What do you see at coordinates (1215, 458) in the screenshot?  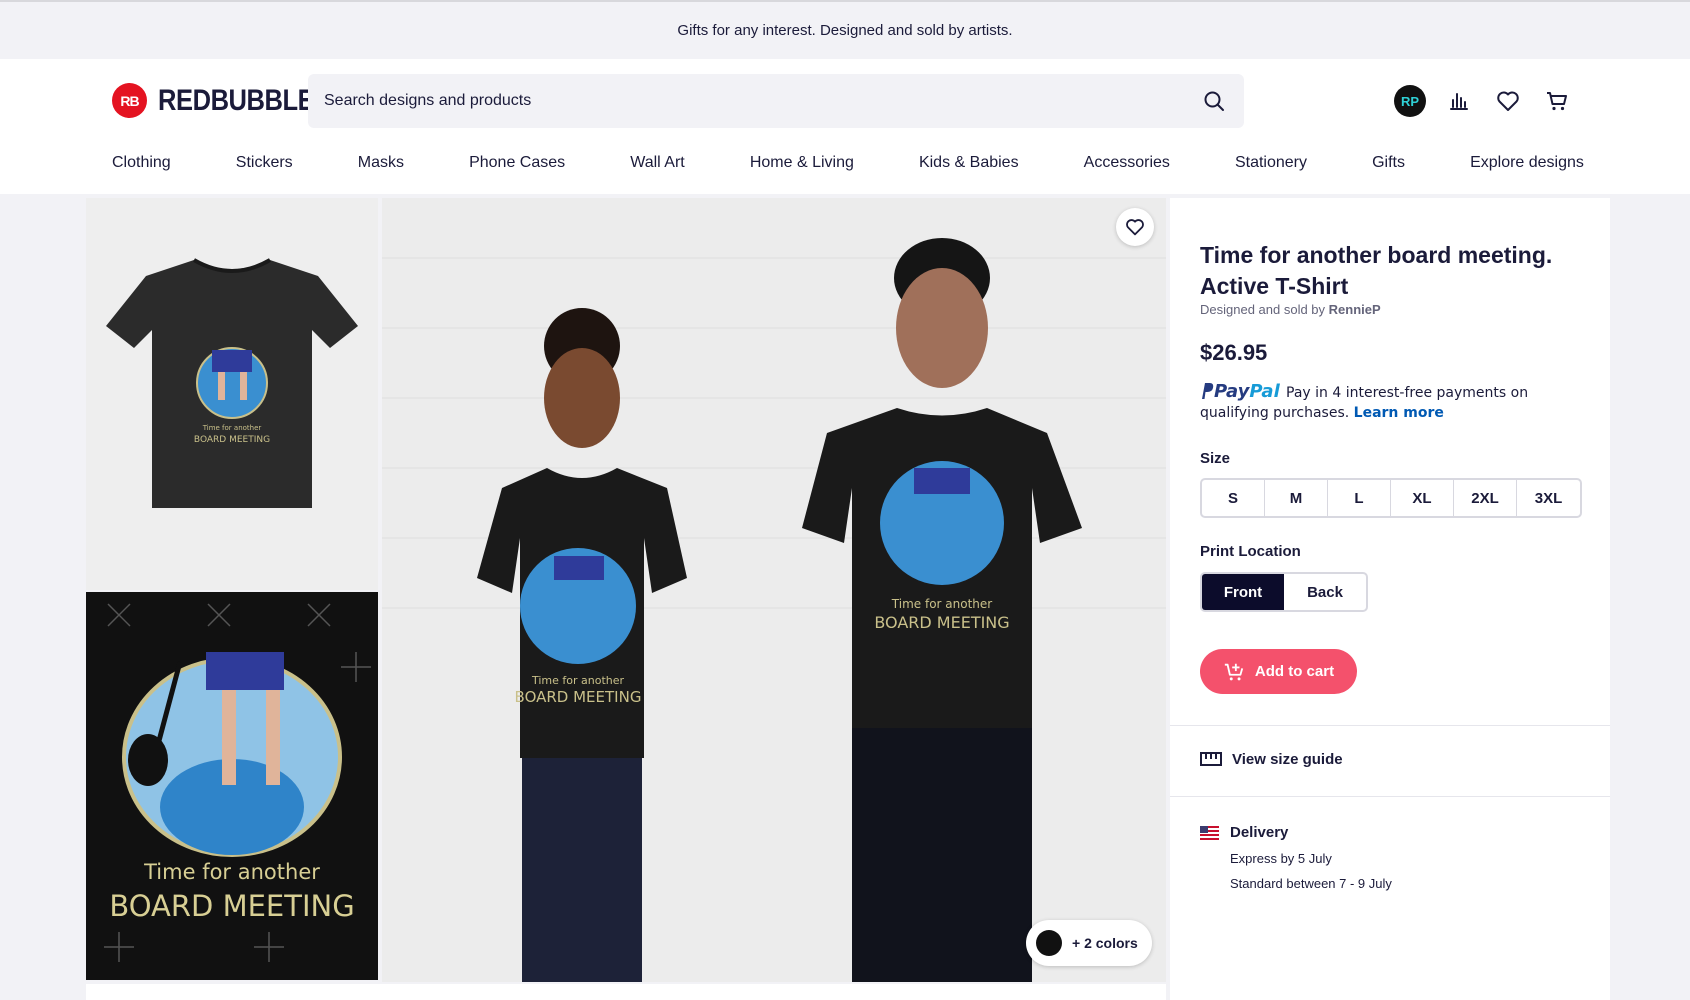 I see `size-label: Size` at bounding box center [1215, 458].